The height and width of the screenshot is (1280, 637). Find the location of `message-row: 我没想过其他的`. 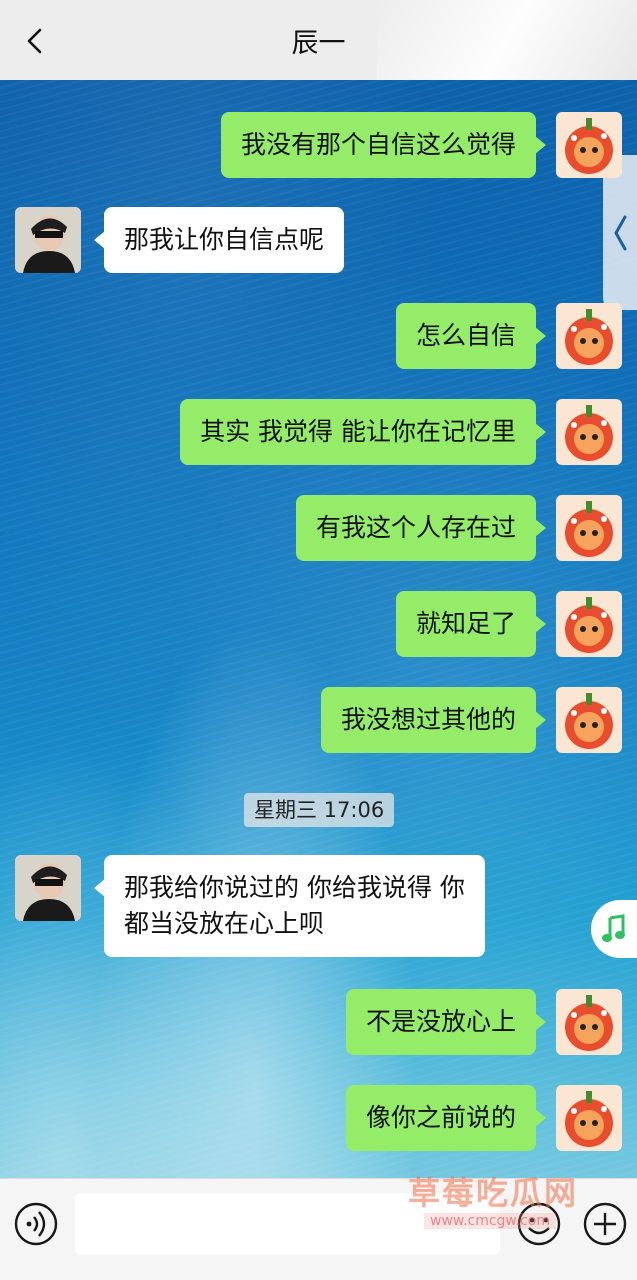

message-row: 我没想过其他的 is located at coordinates (318, 721).